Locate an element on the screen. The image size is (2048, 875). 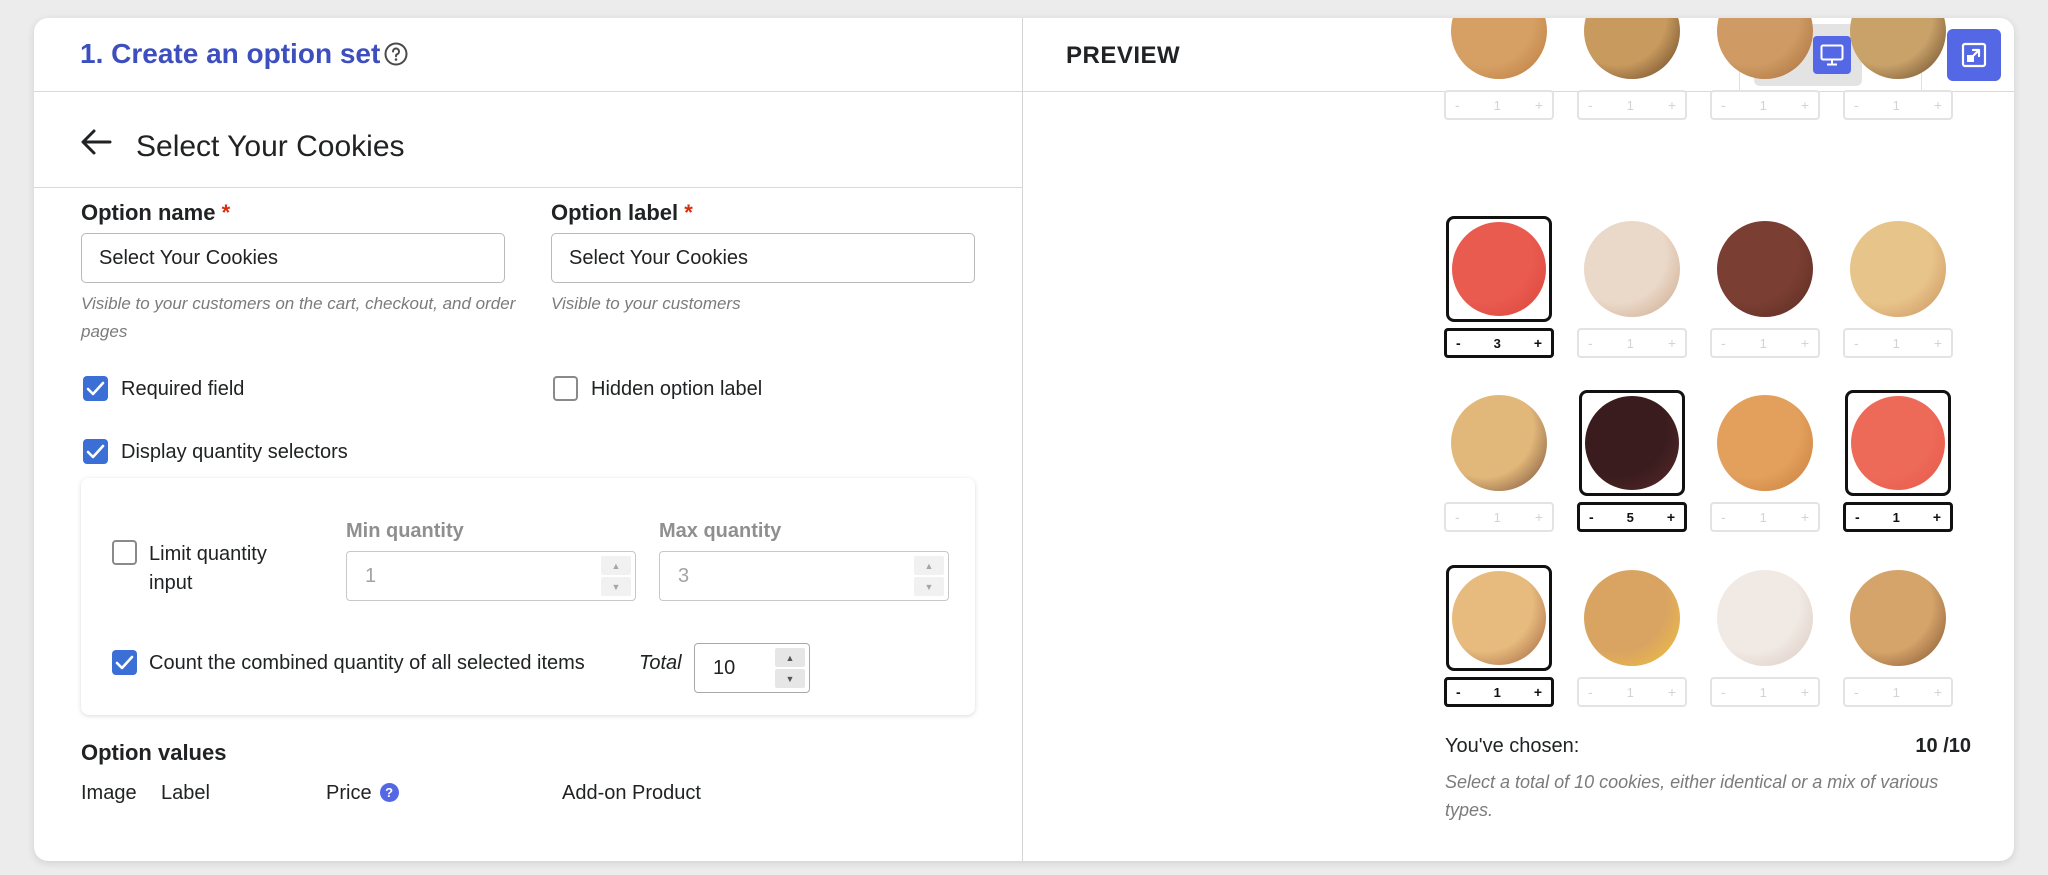
min-quantity-input: 1 ▲ ▼ is located at coordinates (491, 576).